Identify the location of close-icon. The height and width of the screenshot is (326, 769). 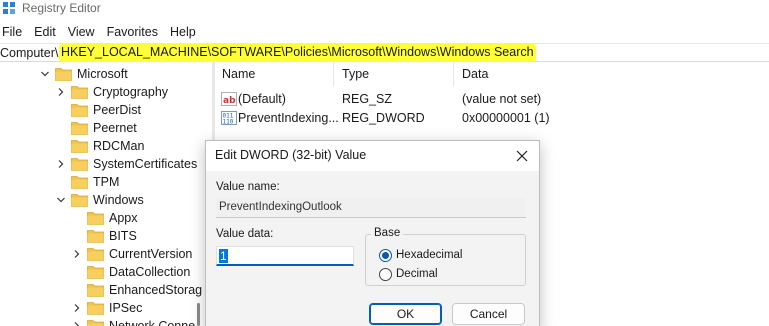
(522, 156).